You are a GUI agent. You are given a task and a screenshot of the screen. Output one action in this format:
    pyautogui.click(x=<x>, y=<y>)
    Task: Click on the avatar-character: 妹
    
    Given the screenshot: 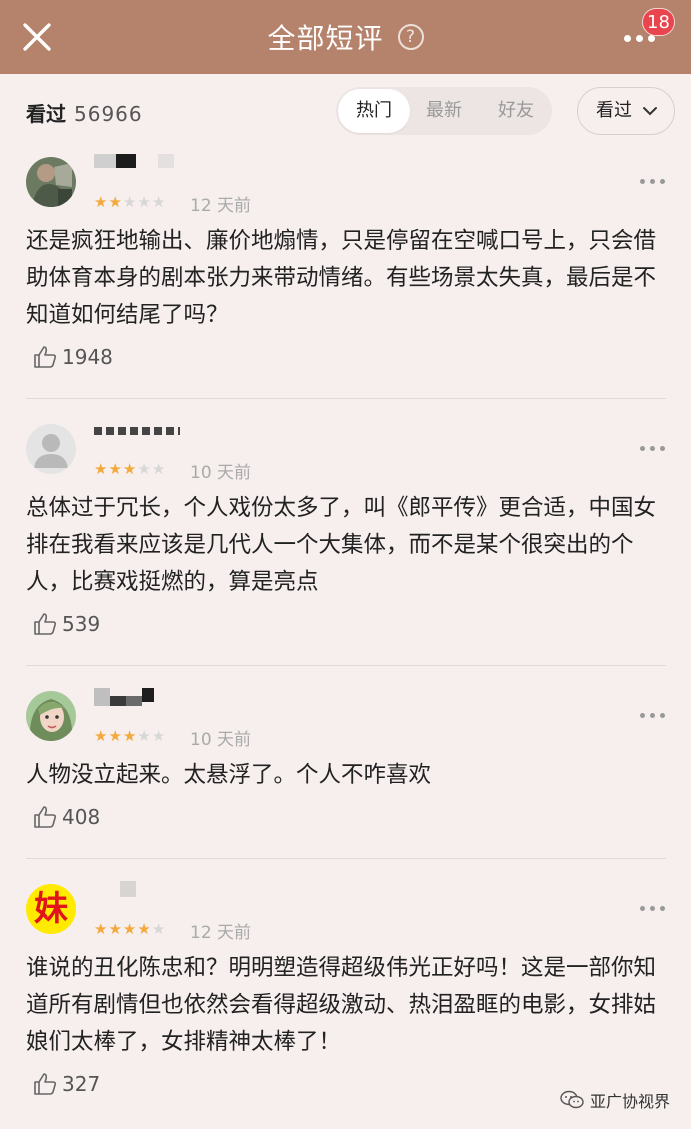 What is the action you would take?
    pyautogui.click(x=51, y=909)
    